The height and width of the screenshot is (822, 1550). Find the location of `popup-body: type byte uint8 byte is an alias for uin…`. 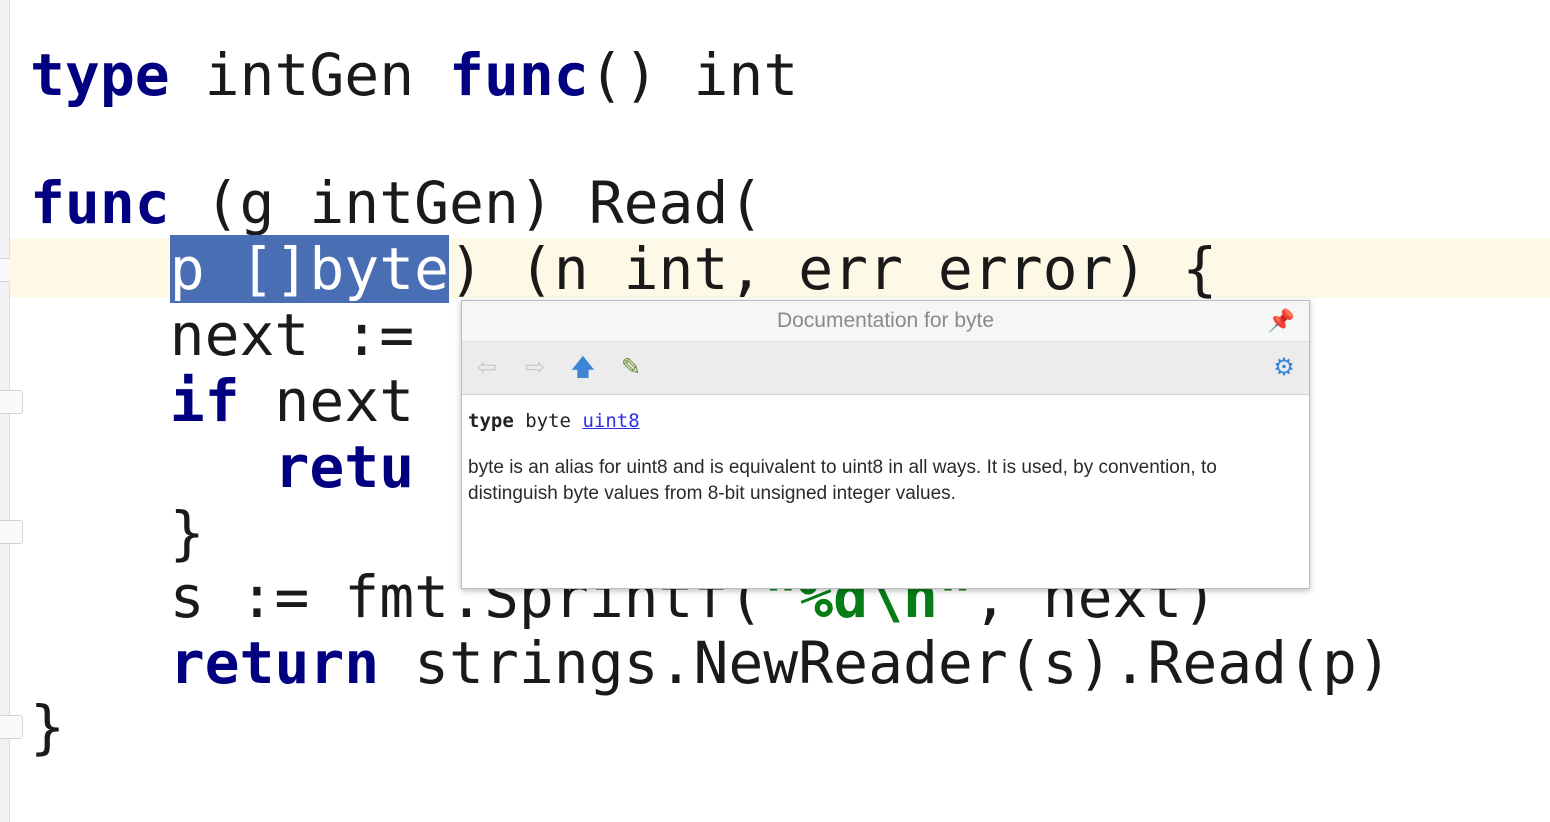

popup-body: type byte uint8 byte is an alias for uin… is located at coordinates (885, 451).